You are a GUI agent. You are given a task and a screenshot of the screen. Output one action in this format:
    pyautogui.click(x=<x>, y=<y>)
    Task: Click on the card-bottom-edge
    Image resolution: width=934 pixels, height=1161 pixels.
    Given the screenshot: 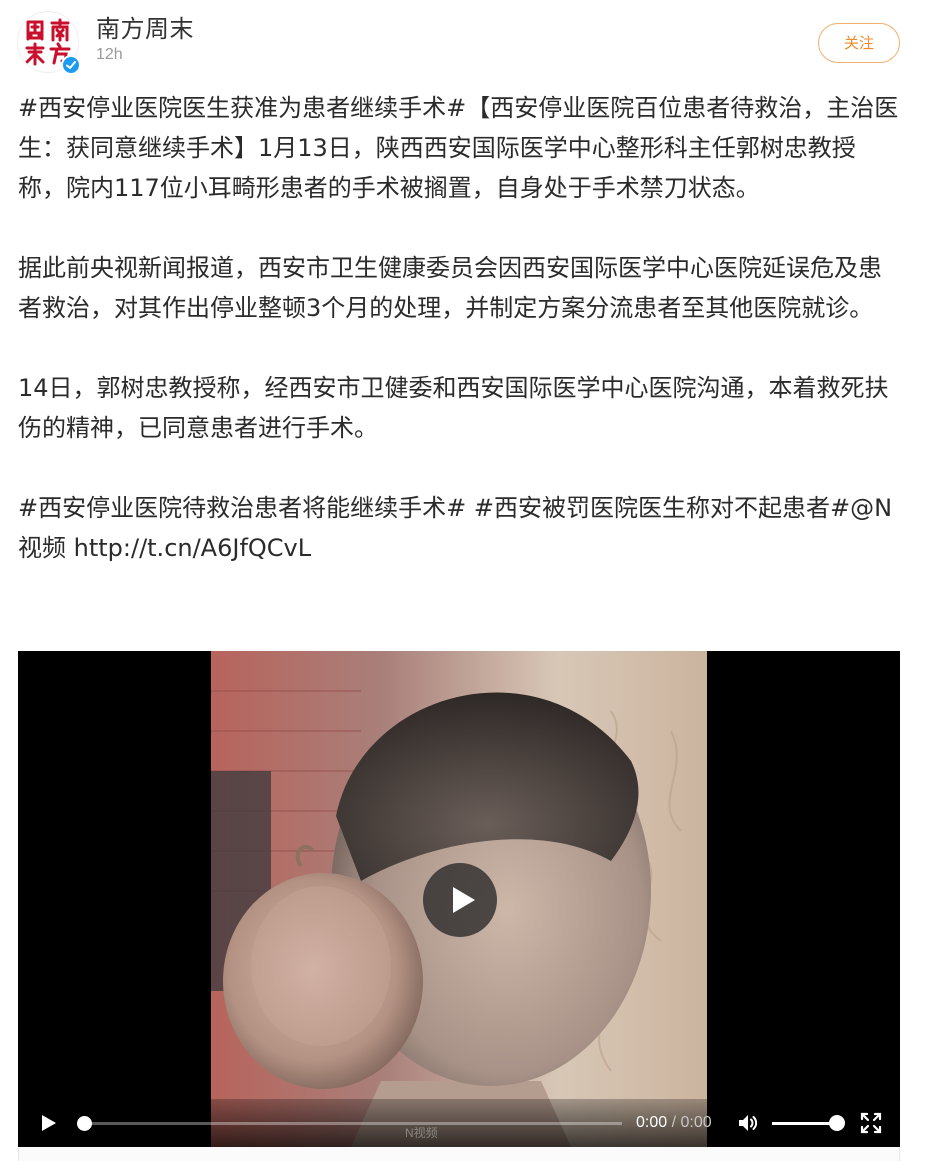 What is the action you would take?
    pyautogui.click(x=459, y=1154)
    